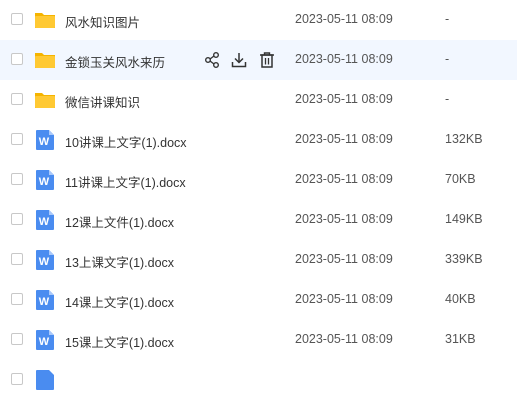 The width and height of the screenshot is (517, 400). Describe the element at coordinates (125, 181) in the screenshot. I see `file-name: 11讲课上文字(1).docx` at that location.